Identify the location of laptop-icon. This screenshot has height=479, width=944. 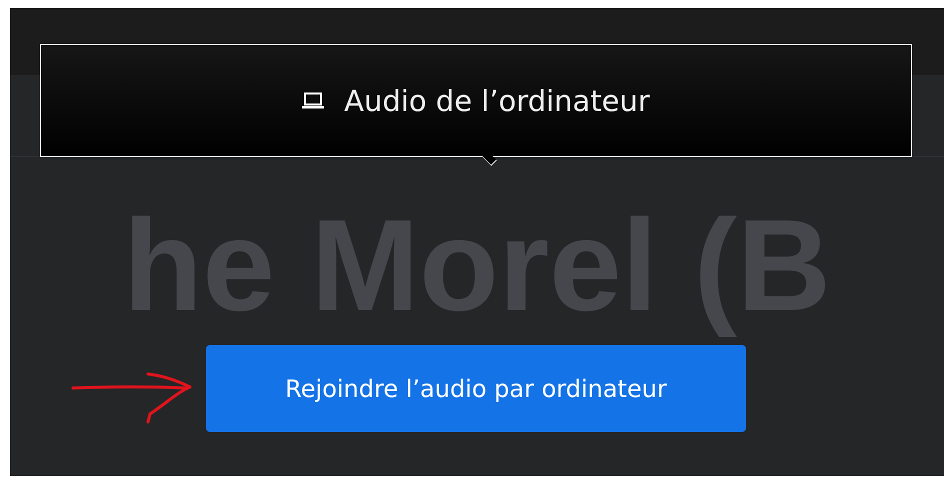
(313, 101).